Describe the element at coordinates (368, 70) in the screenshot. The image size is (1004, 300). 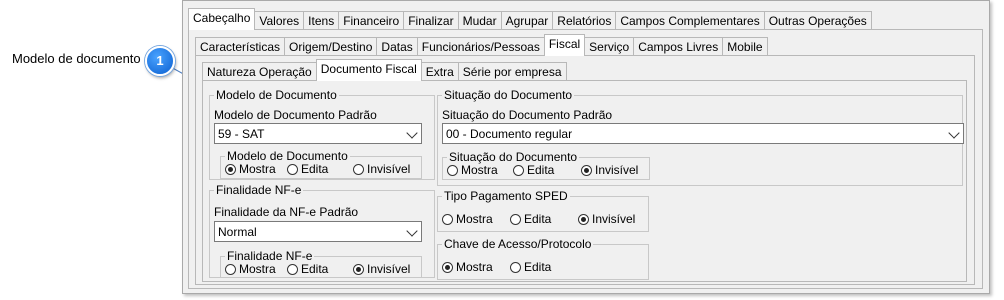
I see `tab-documento-fiscal: Documento Fiscal` at that location.